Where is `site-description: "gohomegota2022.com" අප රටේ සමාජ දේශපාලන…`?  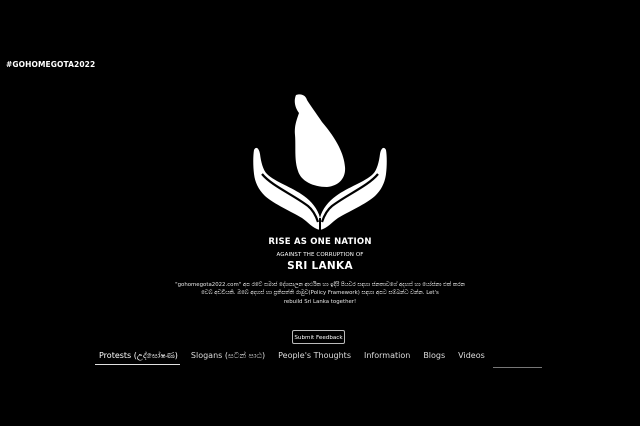 site-description: "gohomegota2022.com" අප රටේ සමාජ දේශපාලන… is located at coordinates (320, 293).